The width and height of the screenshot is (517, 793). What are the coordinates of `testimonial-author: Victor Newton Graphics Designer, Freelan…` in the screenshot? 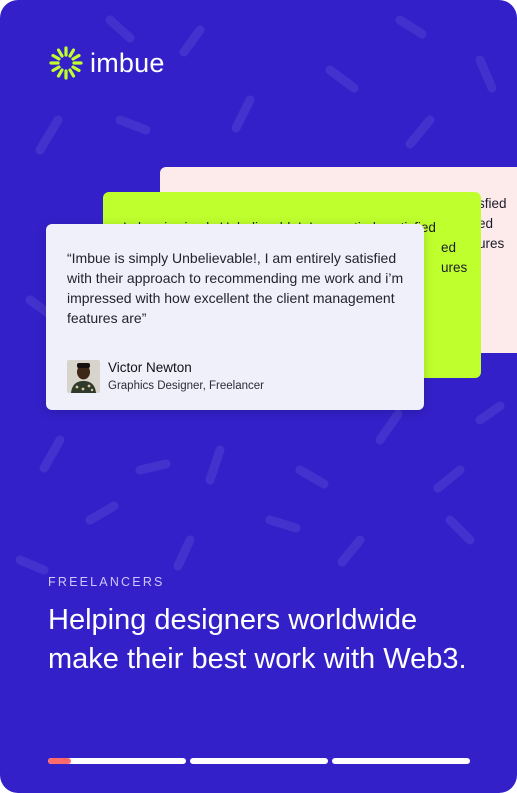 It's located at (165, 376).